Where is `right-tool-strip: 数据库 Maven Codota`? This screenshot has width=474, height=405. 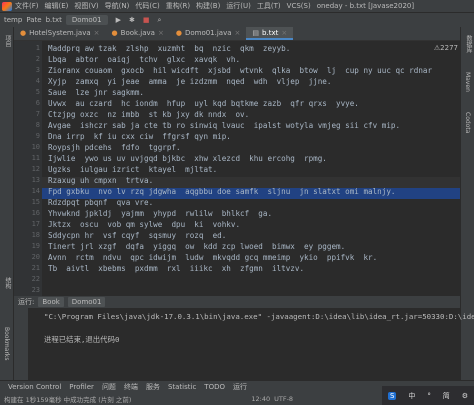
right-tool-strip: 数据库 Maven Codota is located at coordinates (467, 203).